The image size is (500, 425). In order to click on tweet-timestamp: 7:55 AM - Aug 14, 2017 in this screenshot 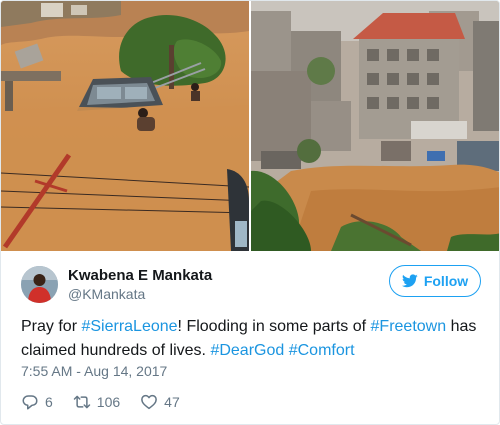, I will do `click(94, 371)`.